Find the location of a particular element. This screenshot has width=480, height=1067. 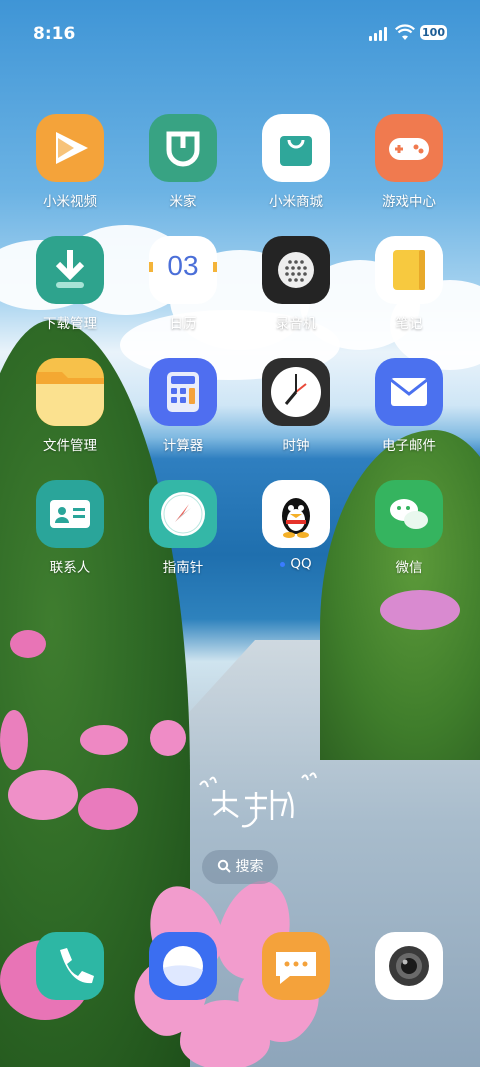

phone-icon is located at coordinates (70, 966).